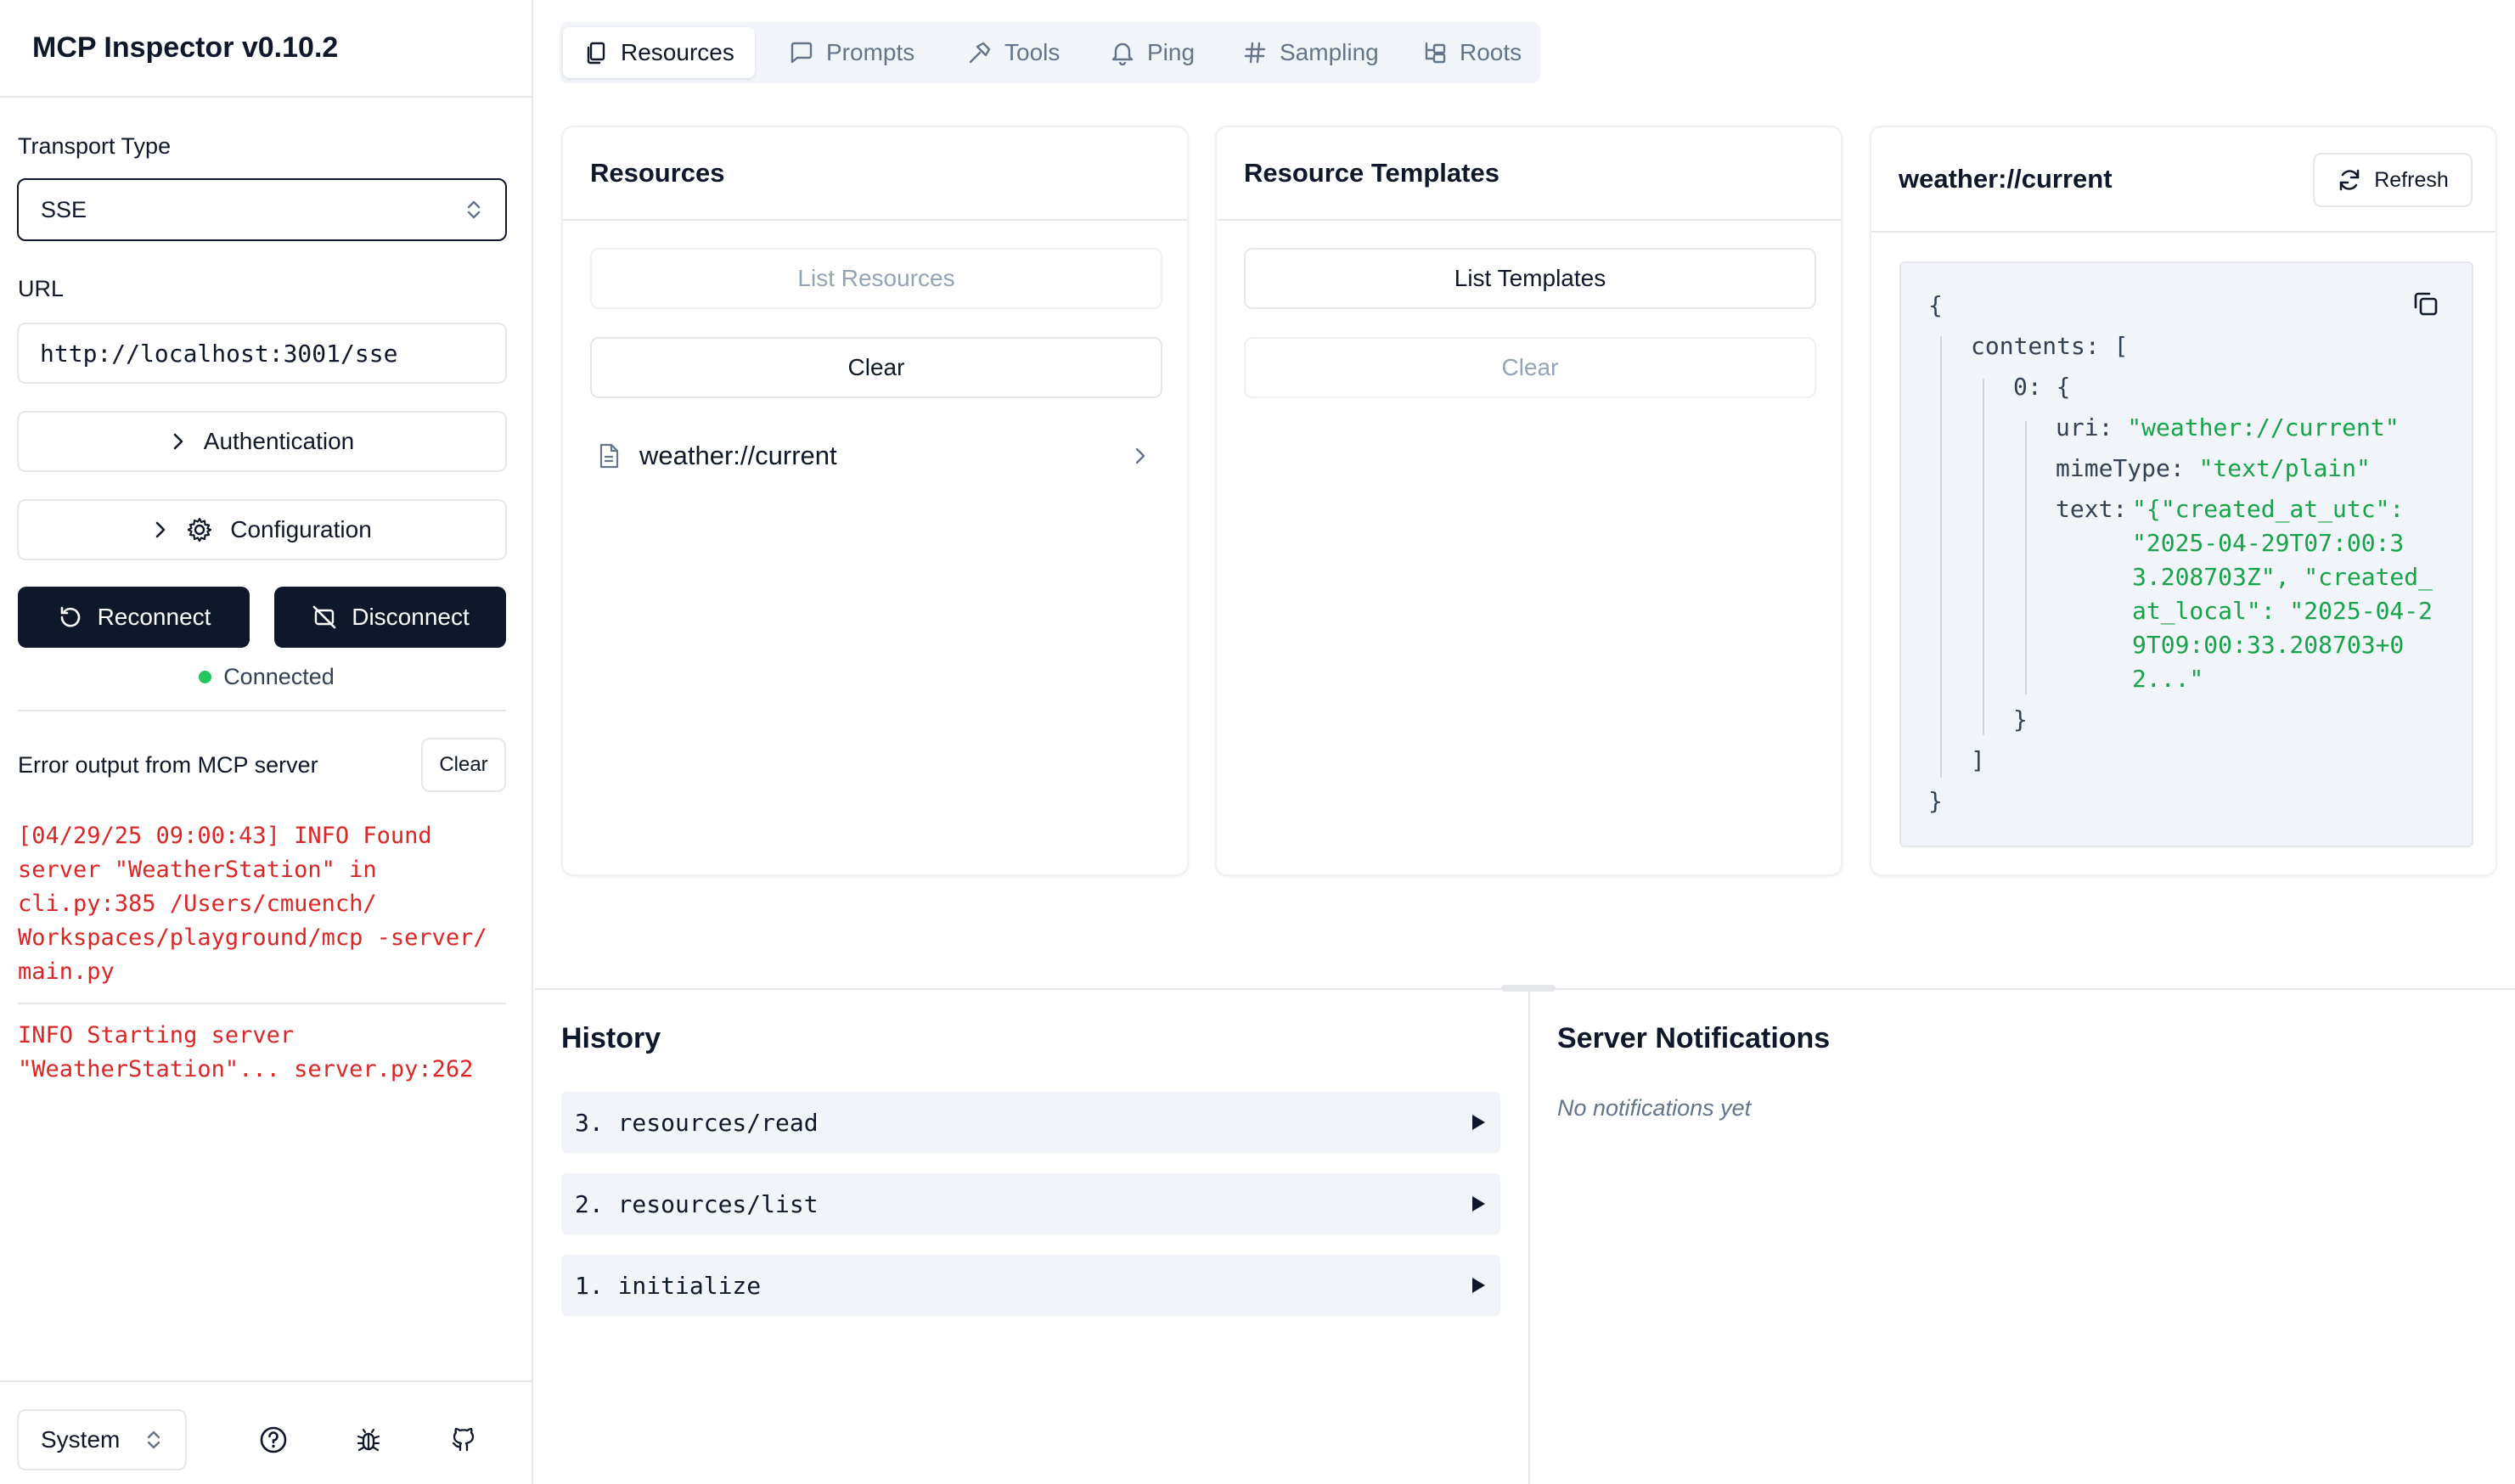  What do you see at coordinates (2120, 468) in the screenshot?
I see `json-key: mimeType:` at bounding box center [2120, 468].